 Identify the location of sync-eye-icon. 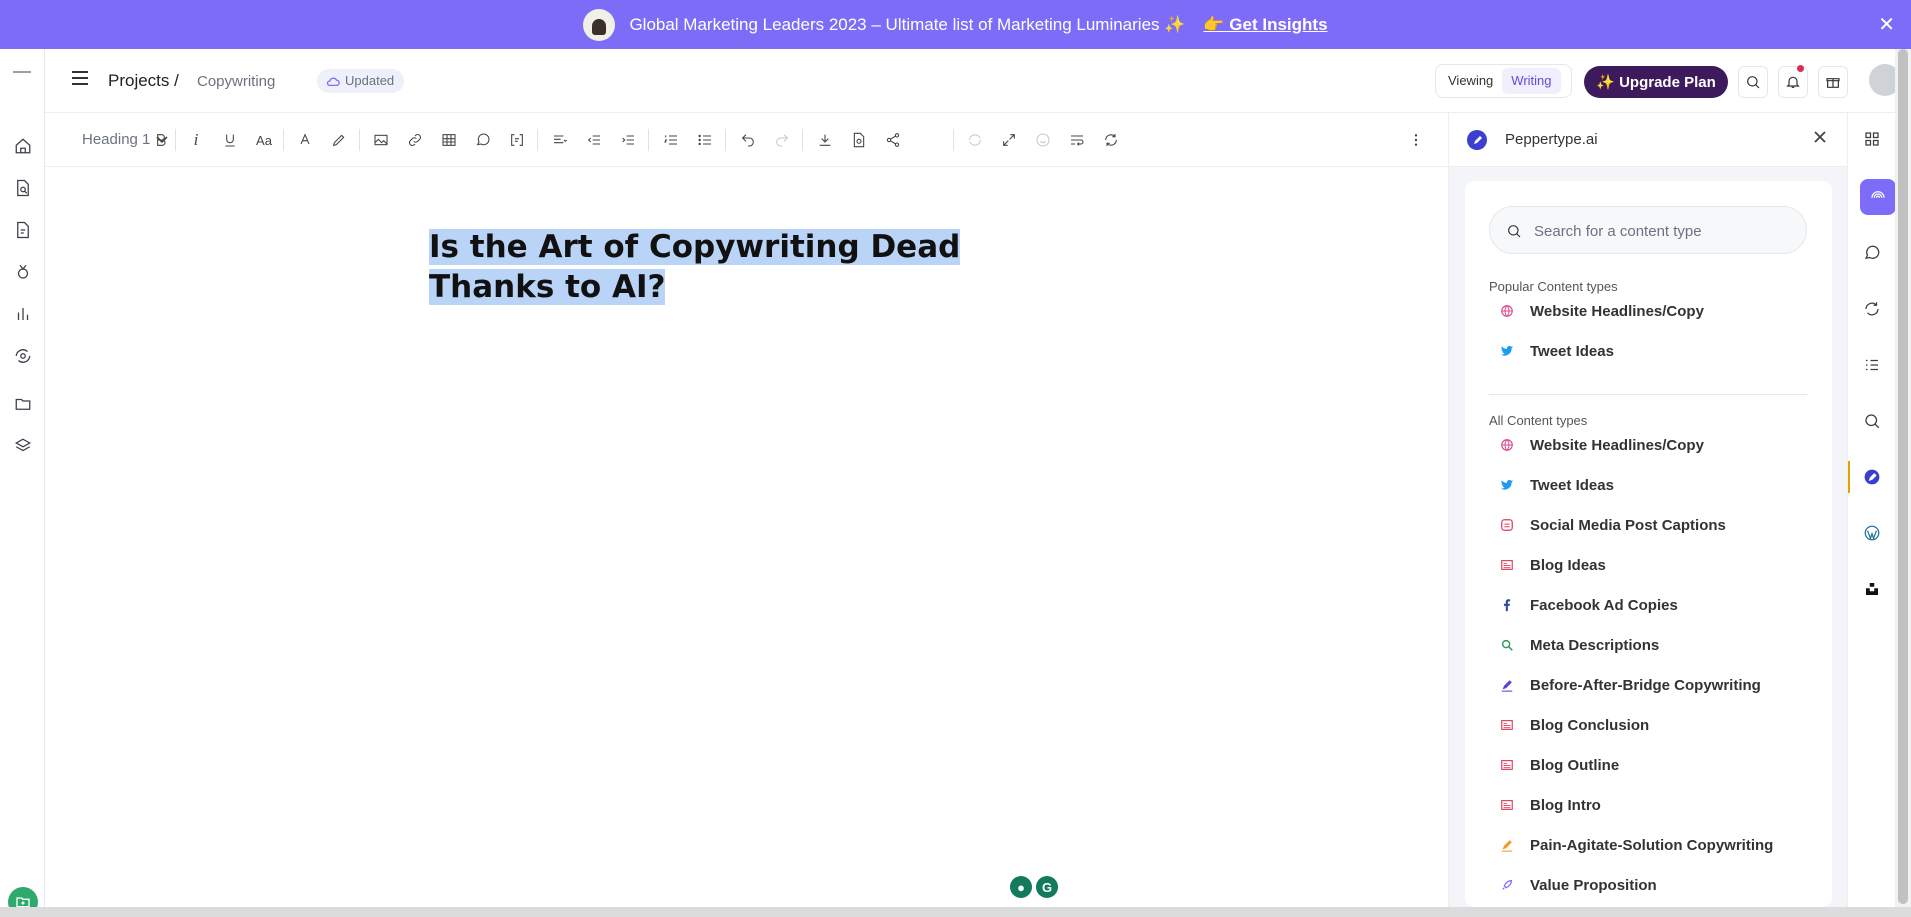
(23, 356).